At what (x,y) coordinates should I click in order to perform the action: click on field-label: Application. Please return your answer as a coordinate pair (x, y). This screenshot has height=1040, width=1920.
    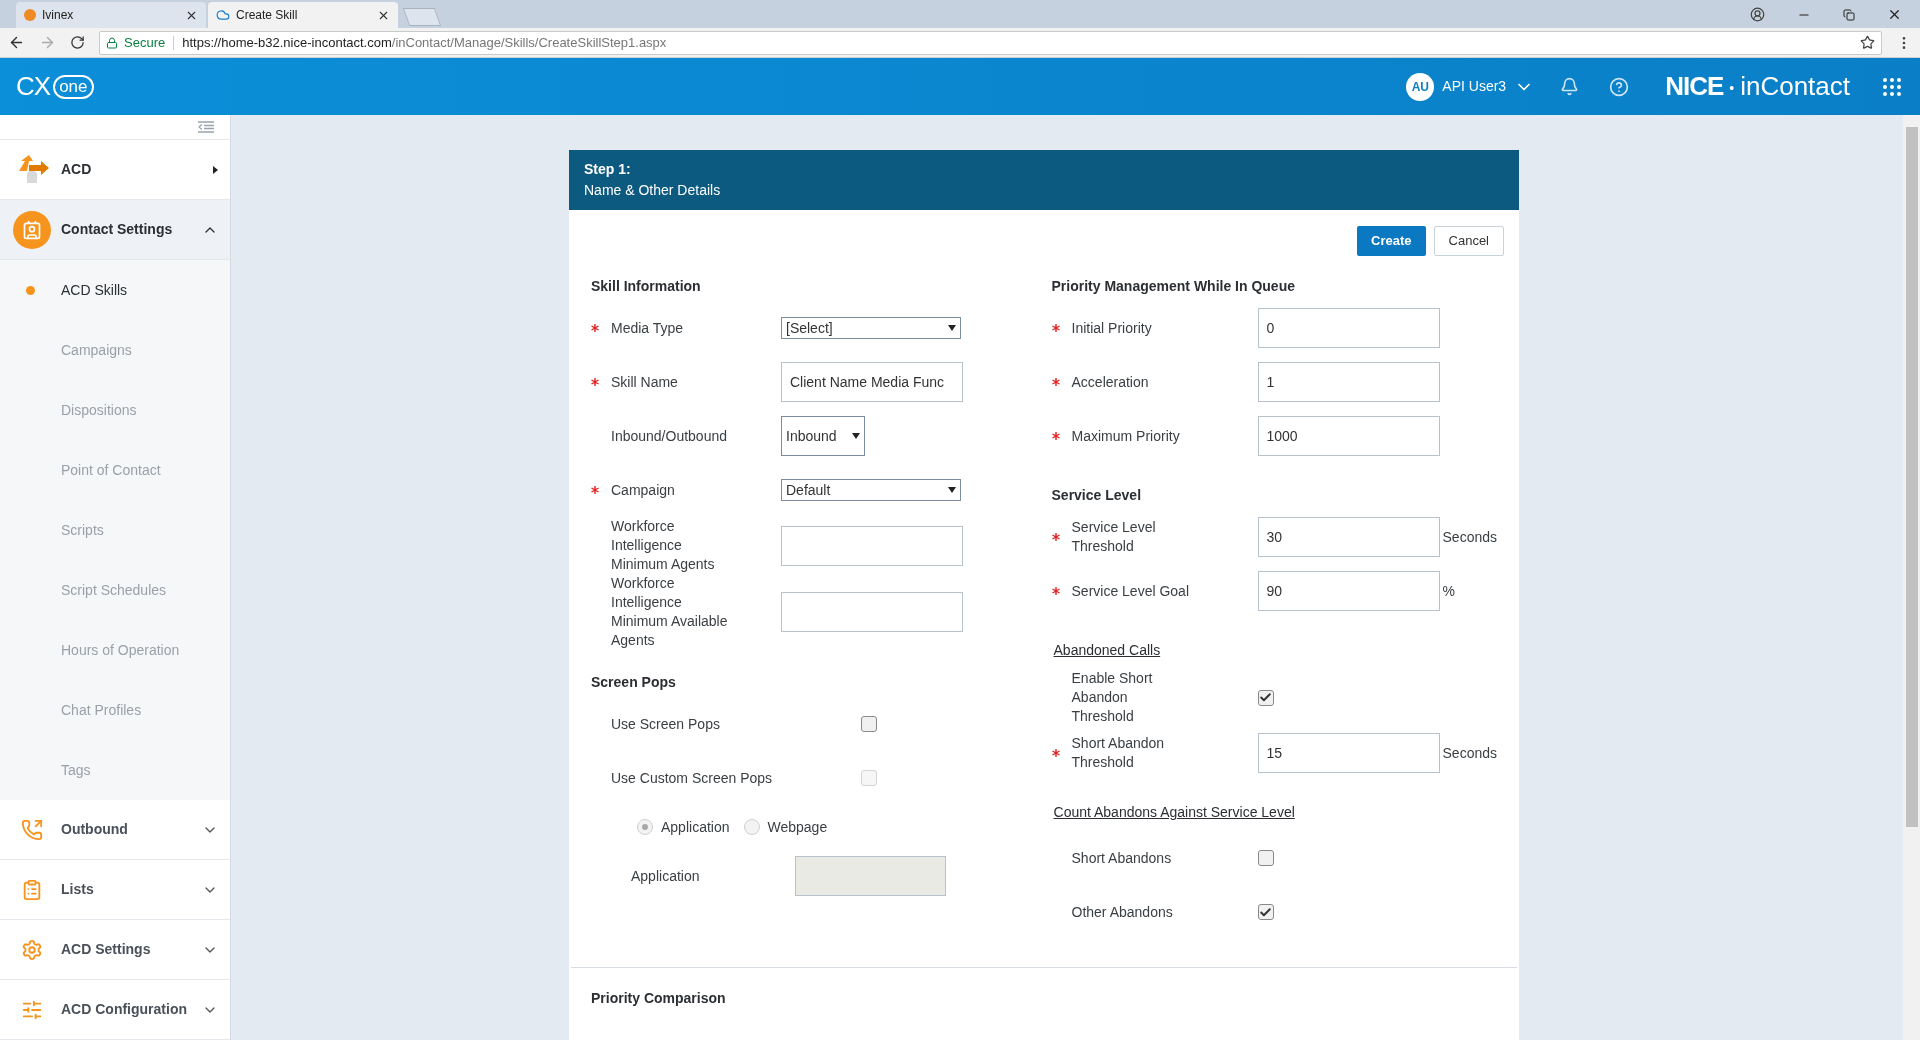
    Looking at the image, I should click on (665, 876).